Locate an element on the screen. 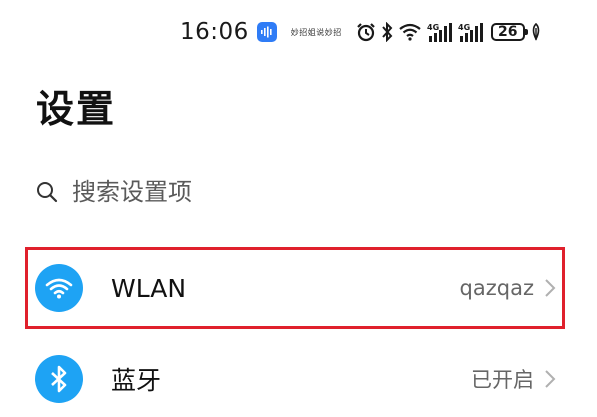  voice-assistant-icon is located at coordinates (266, 32).